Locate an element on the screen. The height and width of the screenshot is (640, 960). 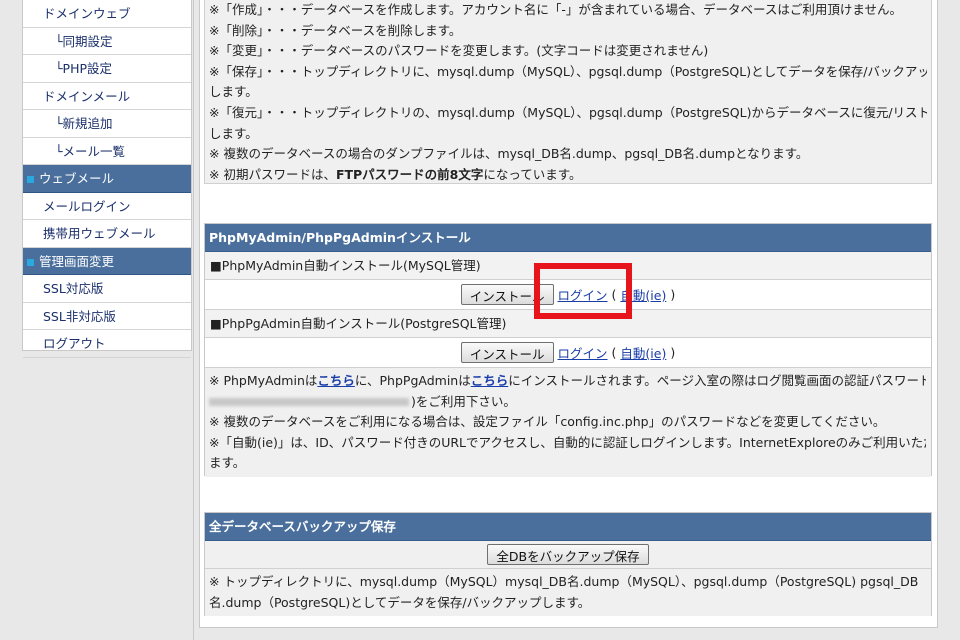
sidebar-item-mail-list: └メール一覧 is located at coordinates (107, 151).